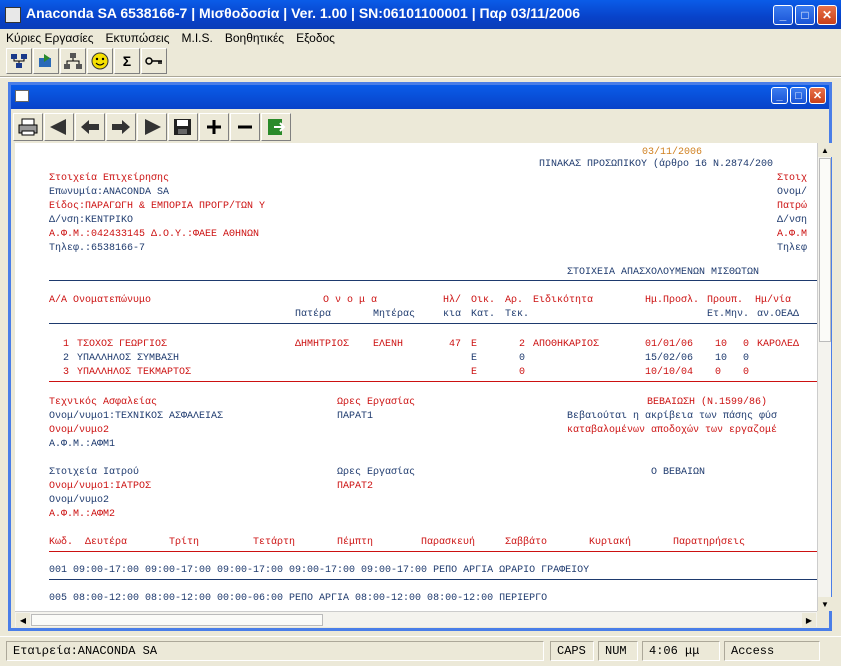  Describe the element at coordinates (610, 542) in the screenshot. I see `schedule-header-sunday: Κυριακή` at that location.